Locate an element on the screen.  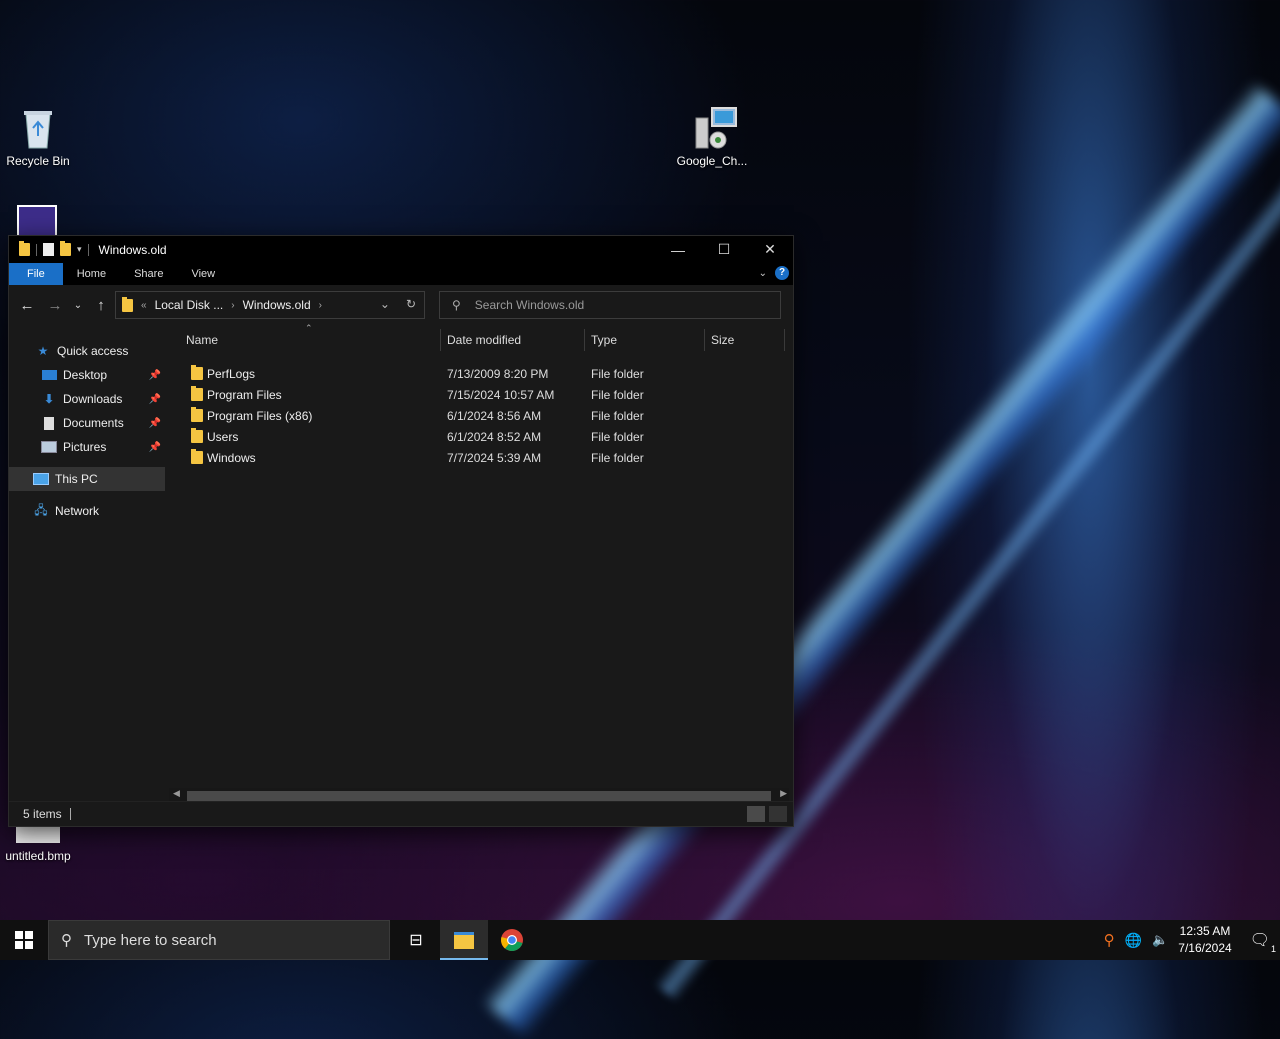
desktop-icon-recycle-bin: Recycle Bin is located at coordinates (38, 137).